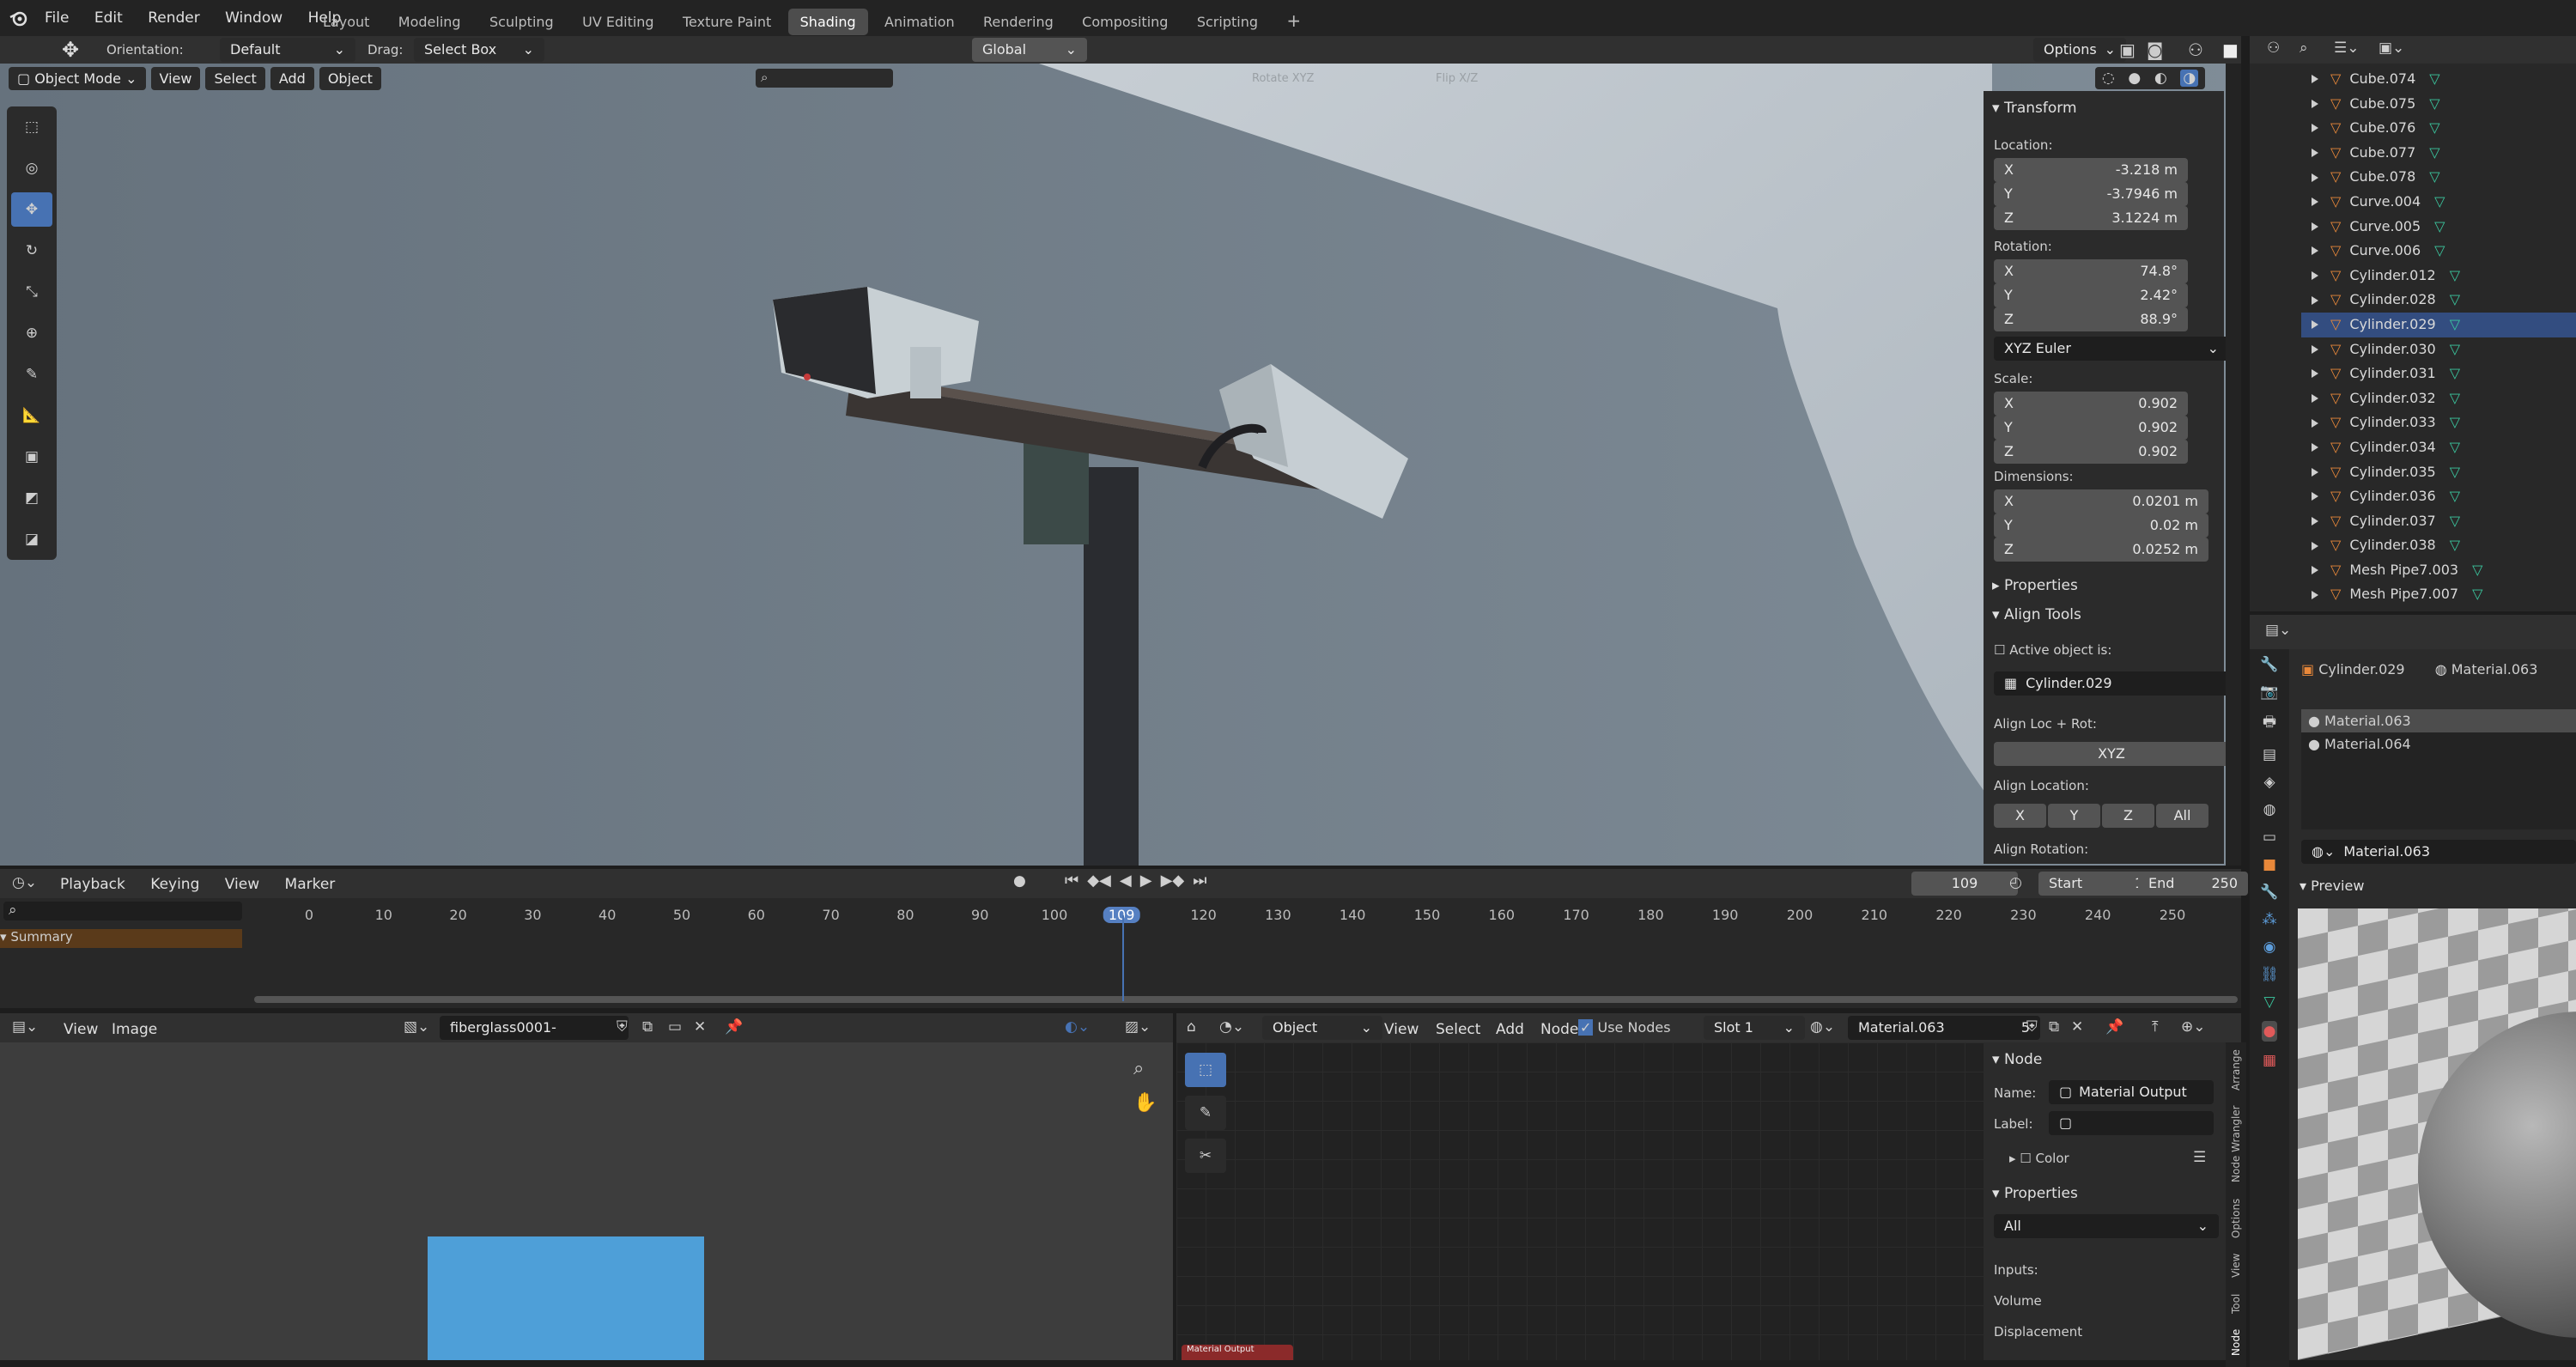  Describe the element at coordinates (479, 50) in the screenshot. I see `drag-dropdown: Select Box ⌄` at that location.